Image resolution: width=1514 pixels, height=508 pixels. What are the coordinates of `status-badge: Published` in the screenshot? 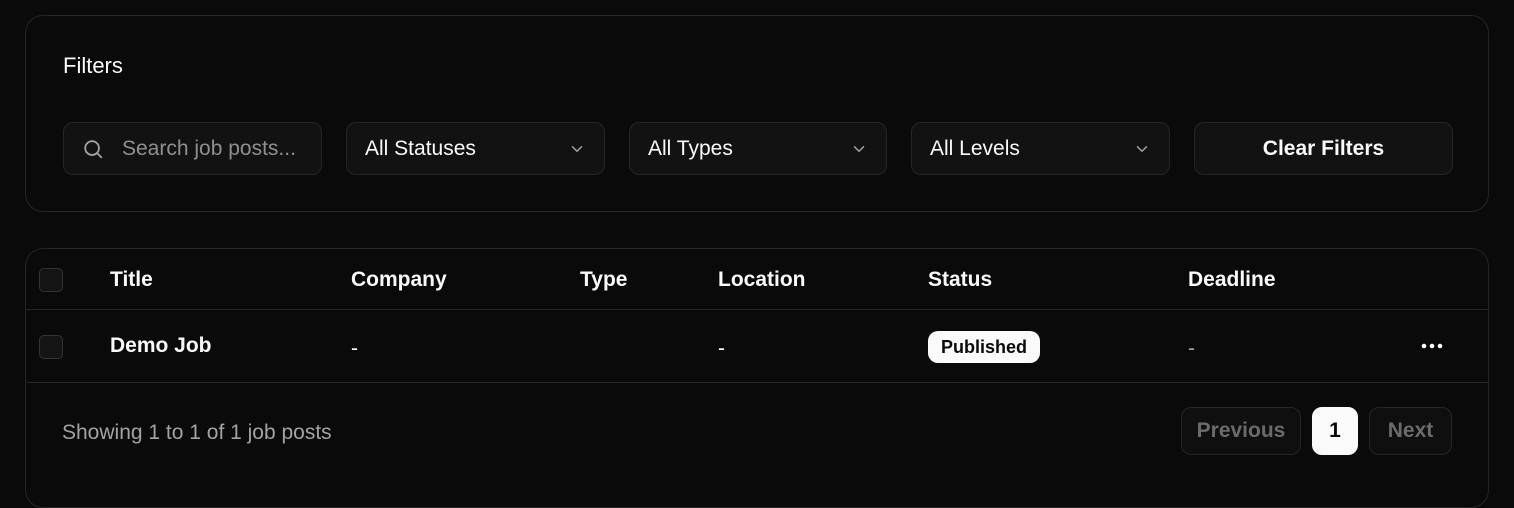 It's located at (984, 347).